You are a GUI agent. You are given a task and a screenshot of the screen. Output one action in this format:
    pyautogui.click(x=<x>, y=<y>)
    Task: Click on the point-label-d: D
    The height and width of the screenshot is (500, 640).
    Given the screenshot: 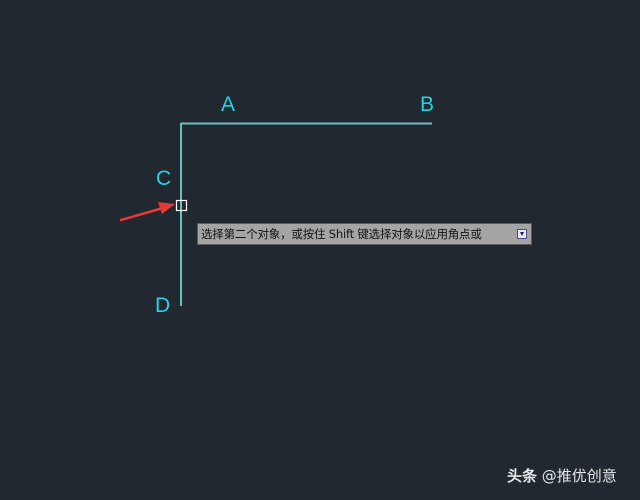 What is the action you would take?
    pyautogui.click(x=163, y=305)
    